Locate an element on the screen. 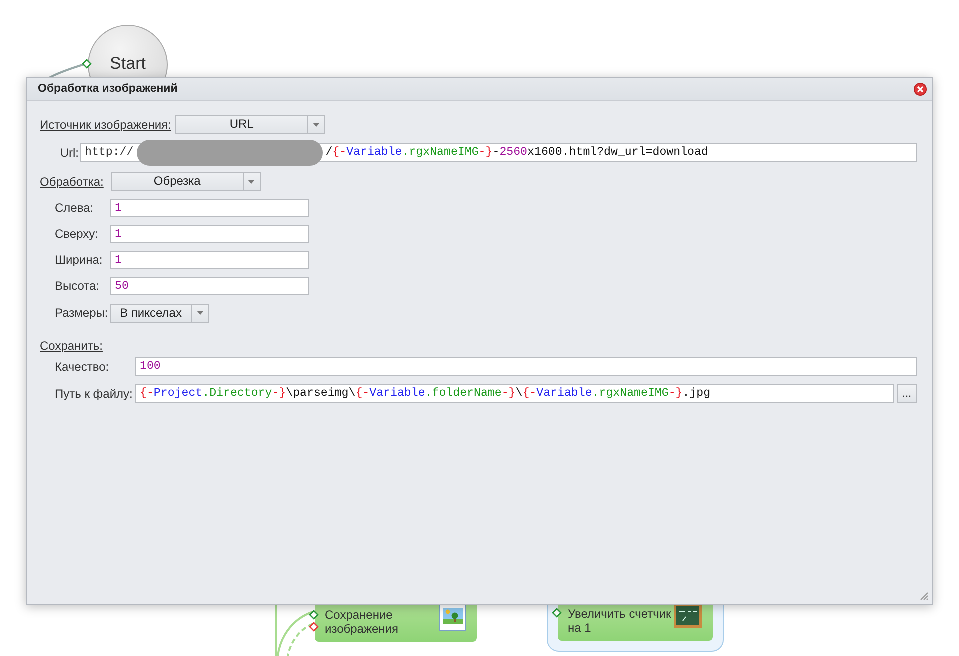 The height and width of the screenshot is (656, 959). field-label: Высота: is located at coordinates (78, 286).